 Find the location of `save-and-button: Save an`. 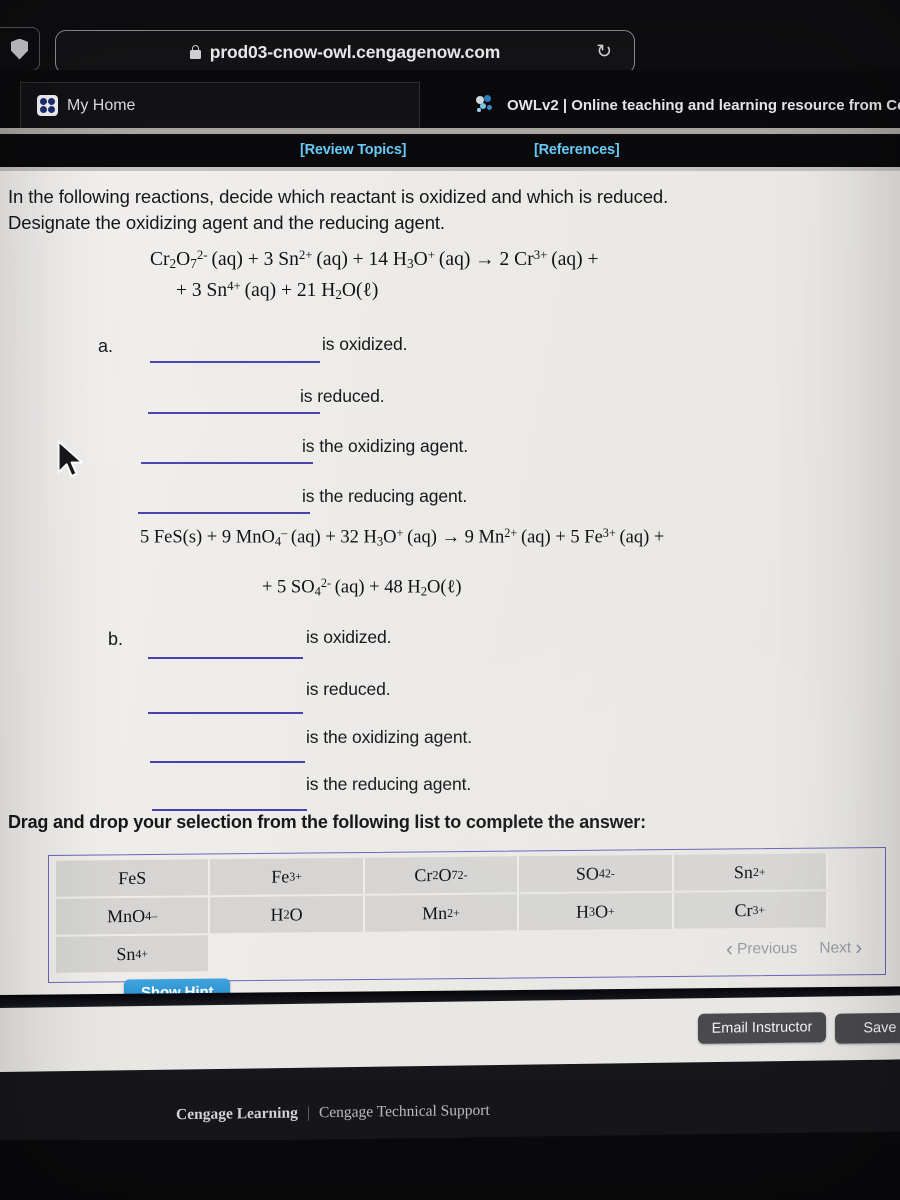

save-and-button: Save an is located at coordinates (867, 1028).